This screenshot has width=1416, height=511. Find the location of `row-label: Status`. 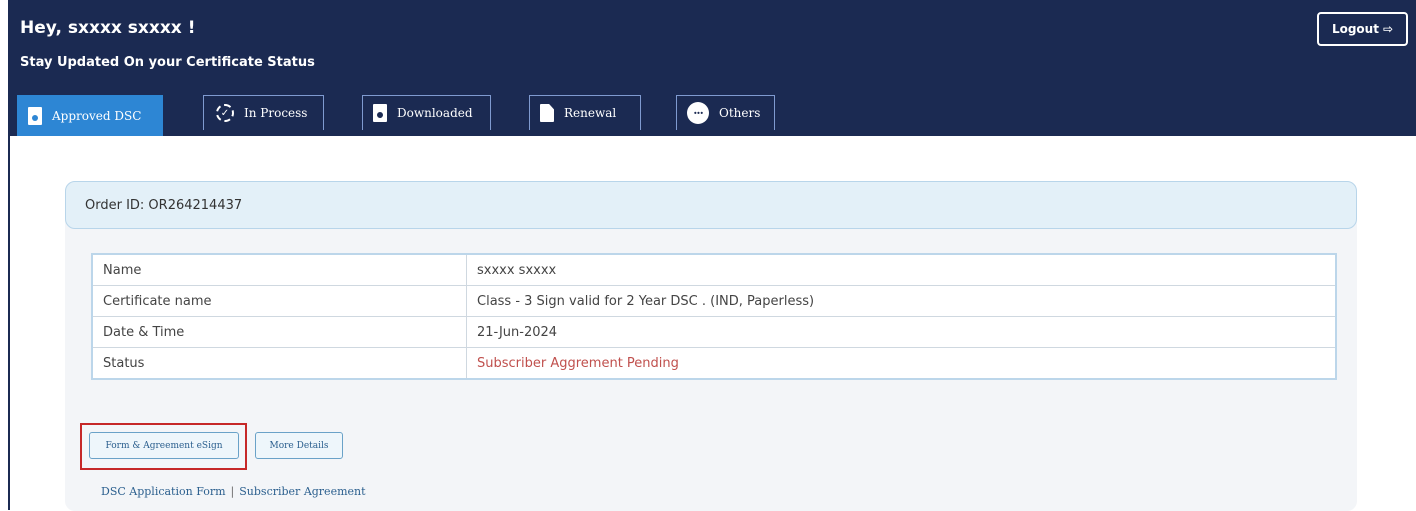

row-label: Status is located at coordinates (279, 363).